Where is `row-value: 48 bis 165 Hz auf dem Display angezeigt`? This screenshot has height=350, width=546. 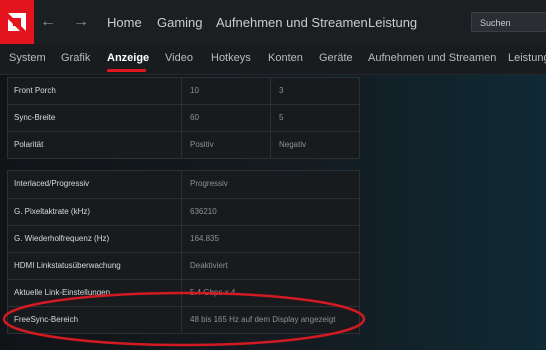
row-value: 48 bis 165 Hz auf dem Display angezeigt is located at coordinates (263, 319).